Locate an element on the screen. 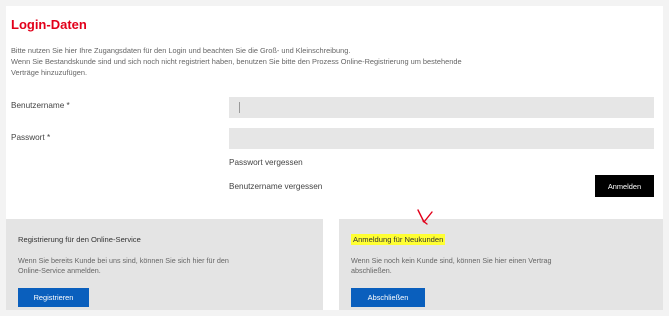 Image resolution: width=669 pixels, height=316 pixels. new-customer-button: Abschließen is located at coordinates (388, 297).